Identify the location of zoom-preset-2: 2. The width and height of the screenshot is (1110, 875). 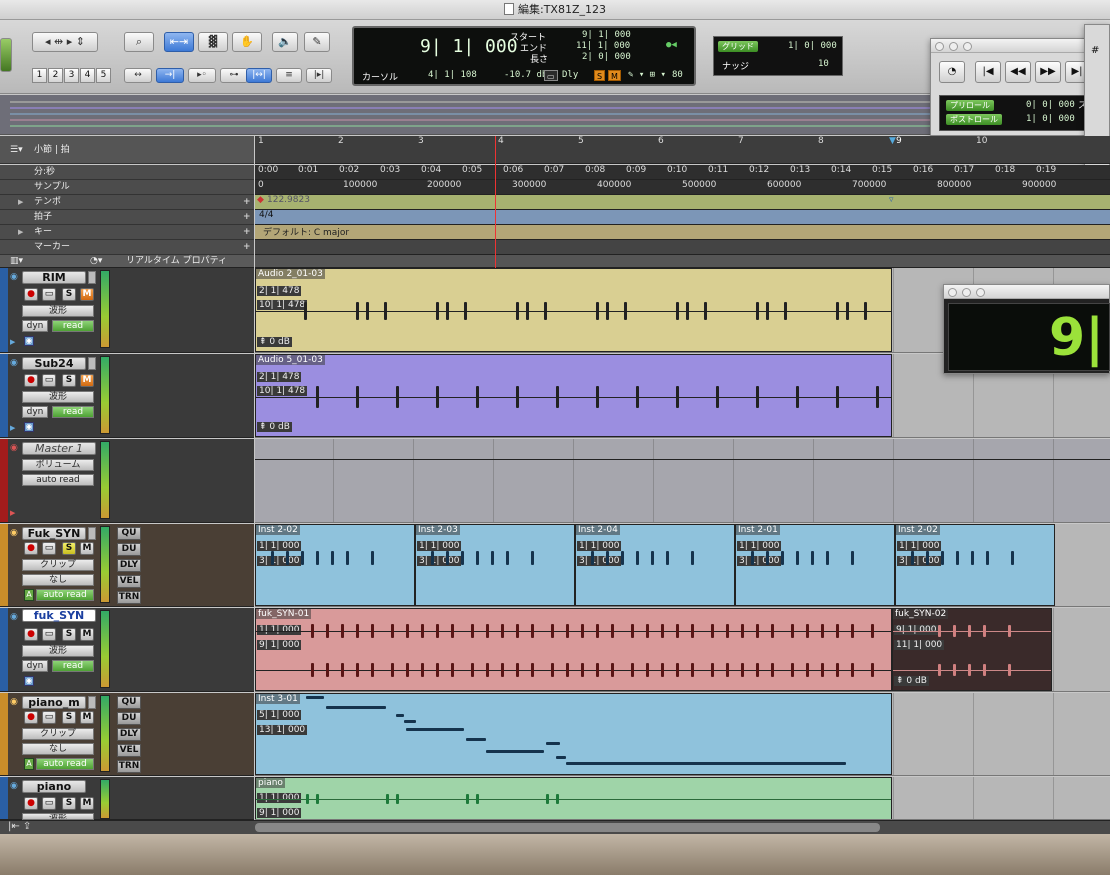
(55, 75).